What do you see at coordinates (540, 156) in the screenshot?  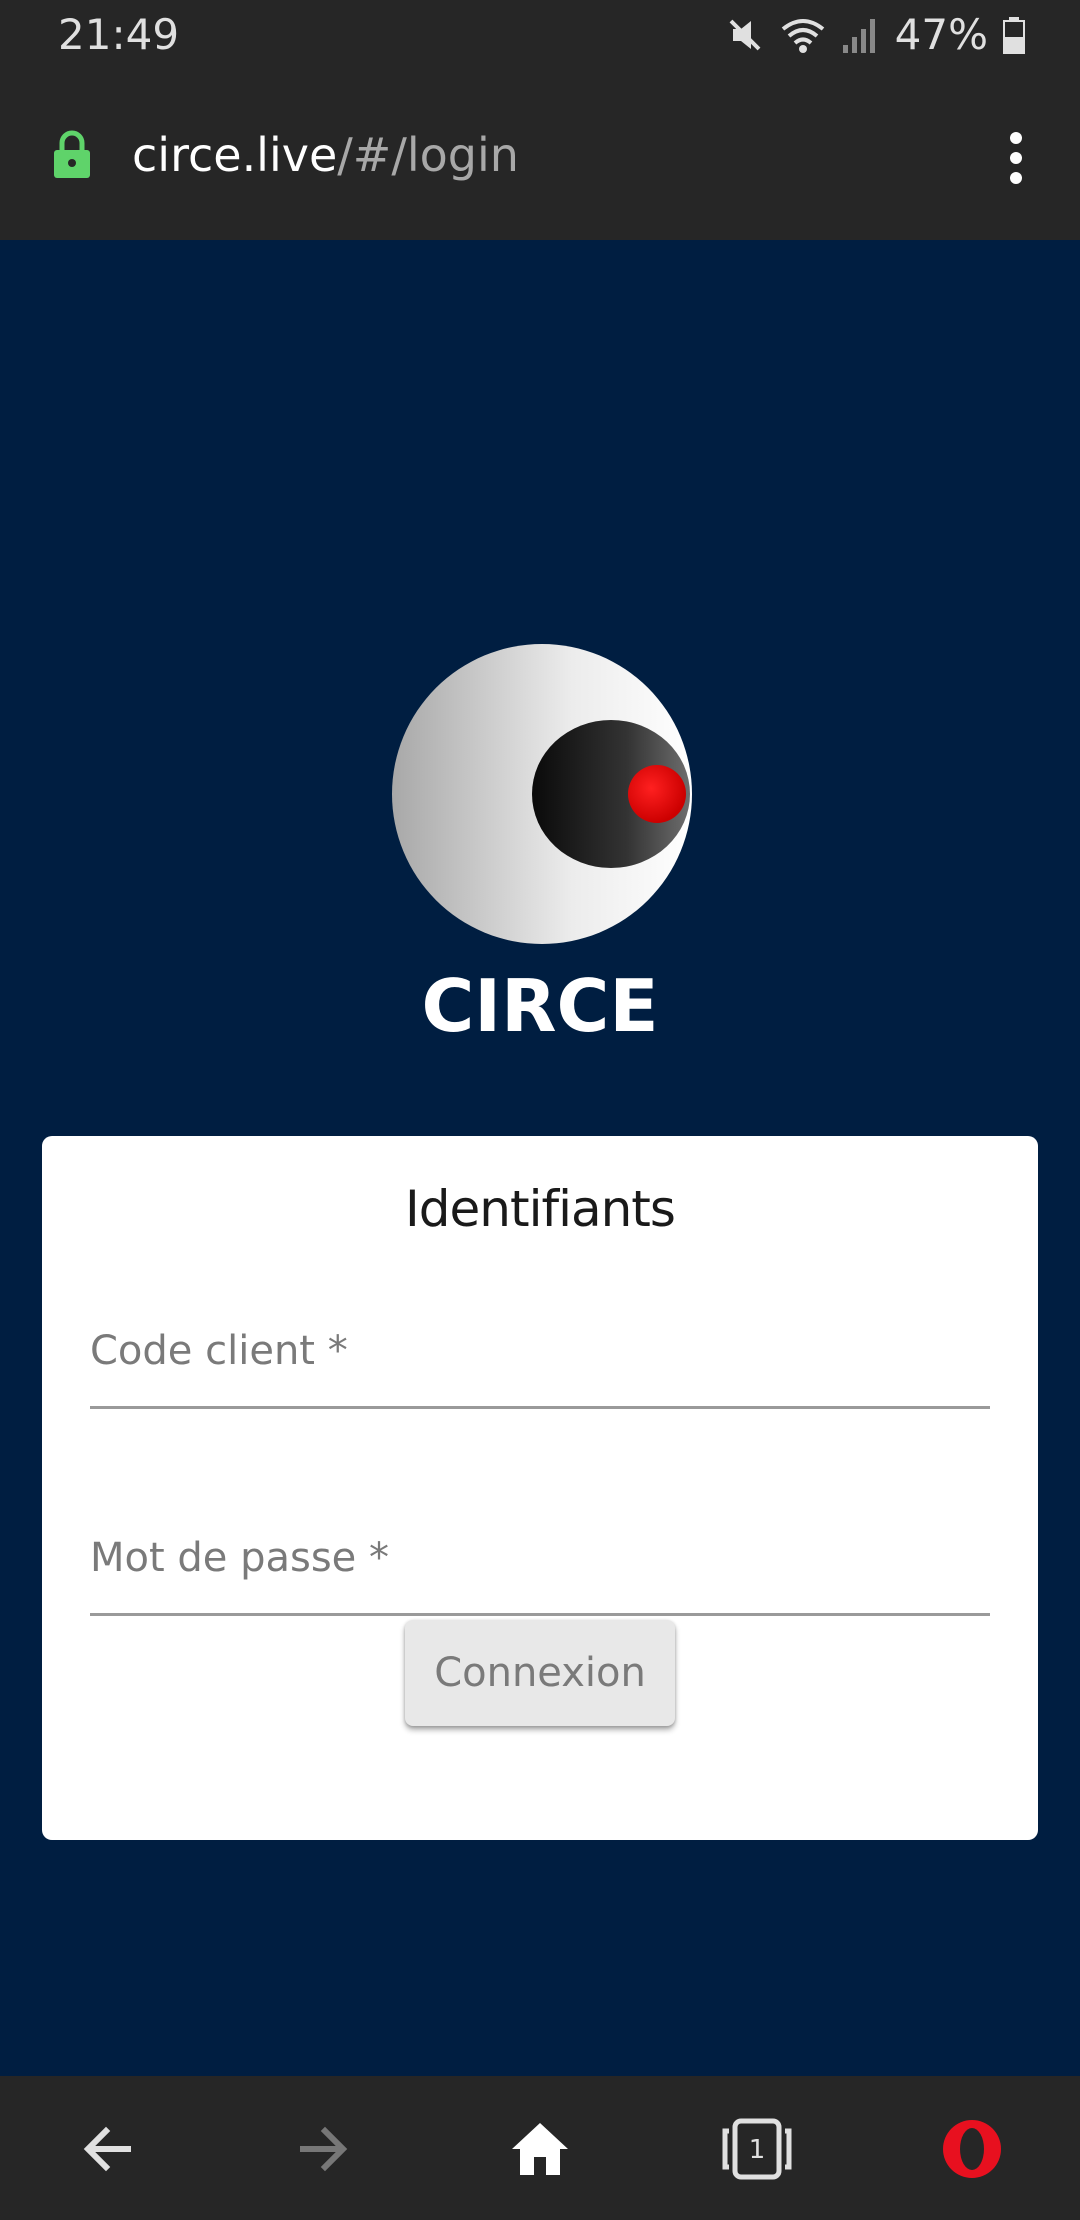 I see `address-bar: circe.live/#/login` at bounding box center [540, 156].